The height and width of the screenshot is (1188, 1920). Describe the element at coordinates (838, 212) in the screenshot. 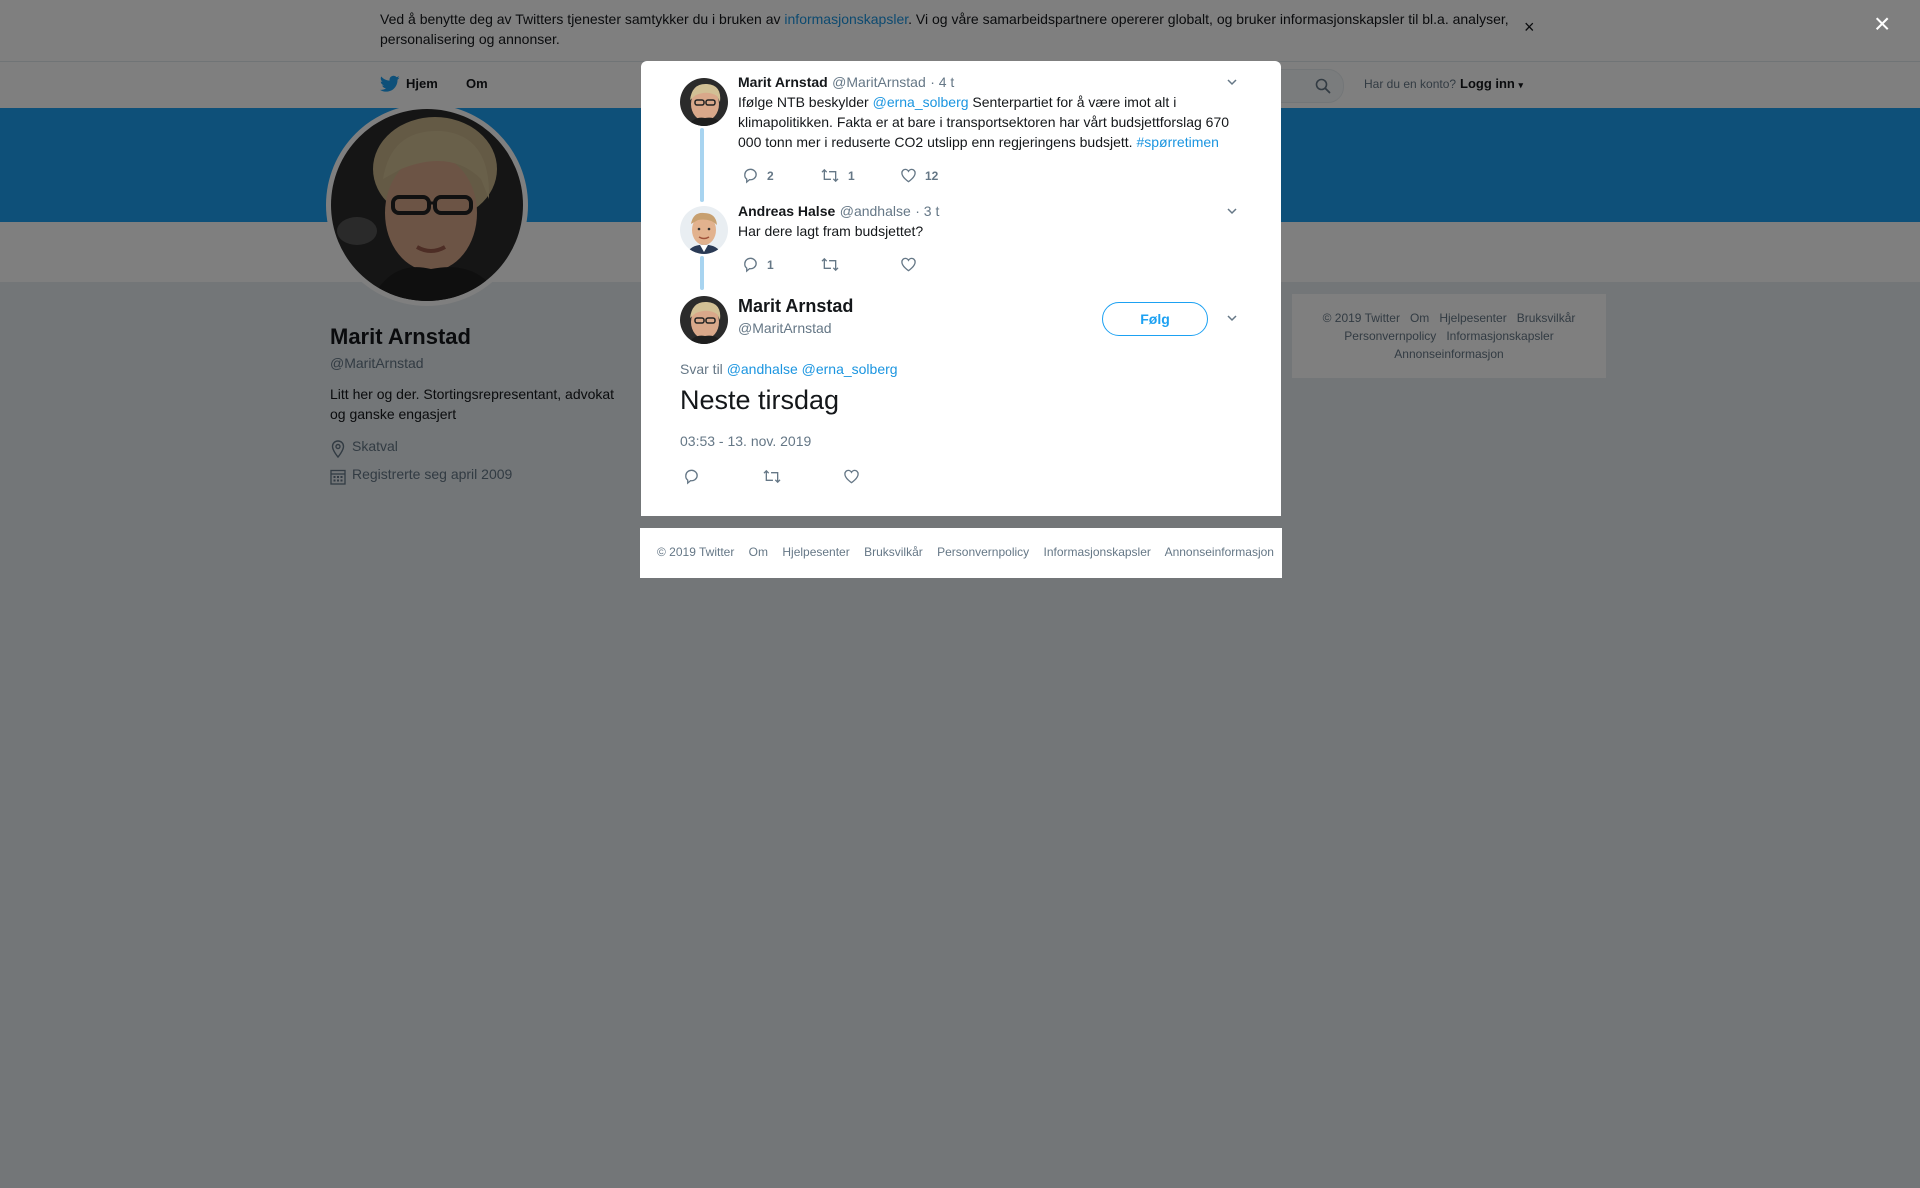

I see `tweet-header: Andreas Halse @andhalse · 3 t` at that location.